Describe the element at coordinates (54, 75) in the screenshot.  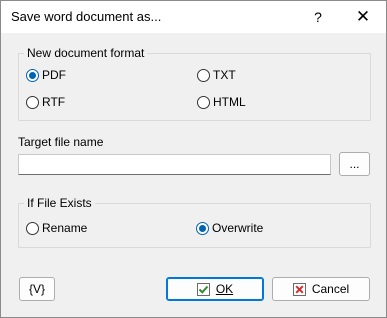
I see `format-option-label: PDF` at that location.